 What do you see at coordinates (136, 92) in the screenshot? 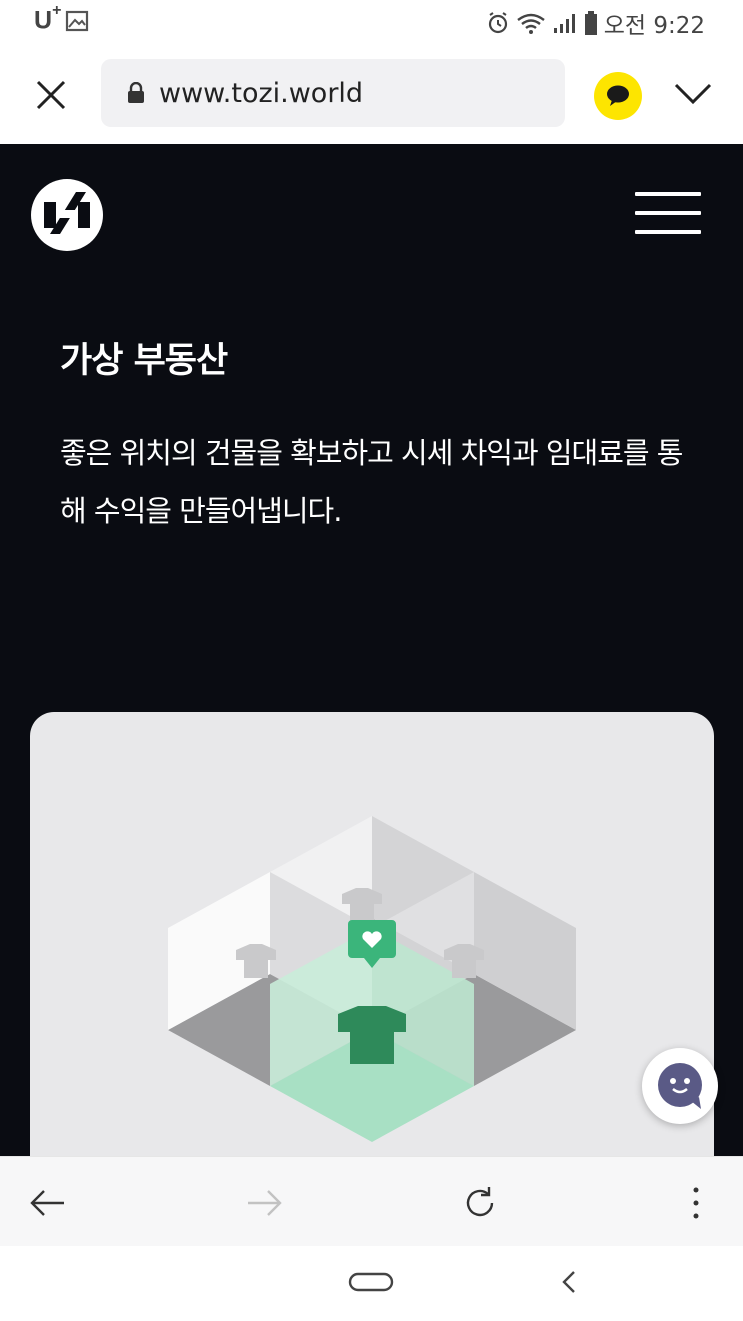
I see `lock-icon` at bounding box center [136, 92].